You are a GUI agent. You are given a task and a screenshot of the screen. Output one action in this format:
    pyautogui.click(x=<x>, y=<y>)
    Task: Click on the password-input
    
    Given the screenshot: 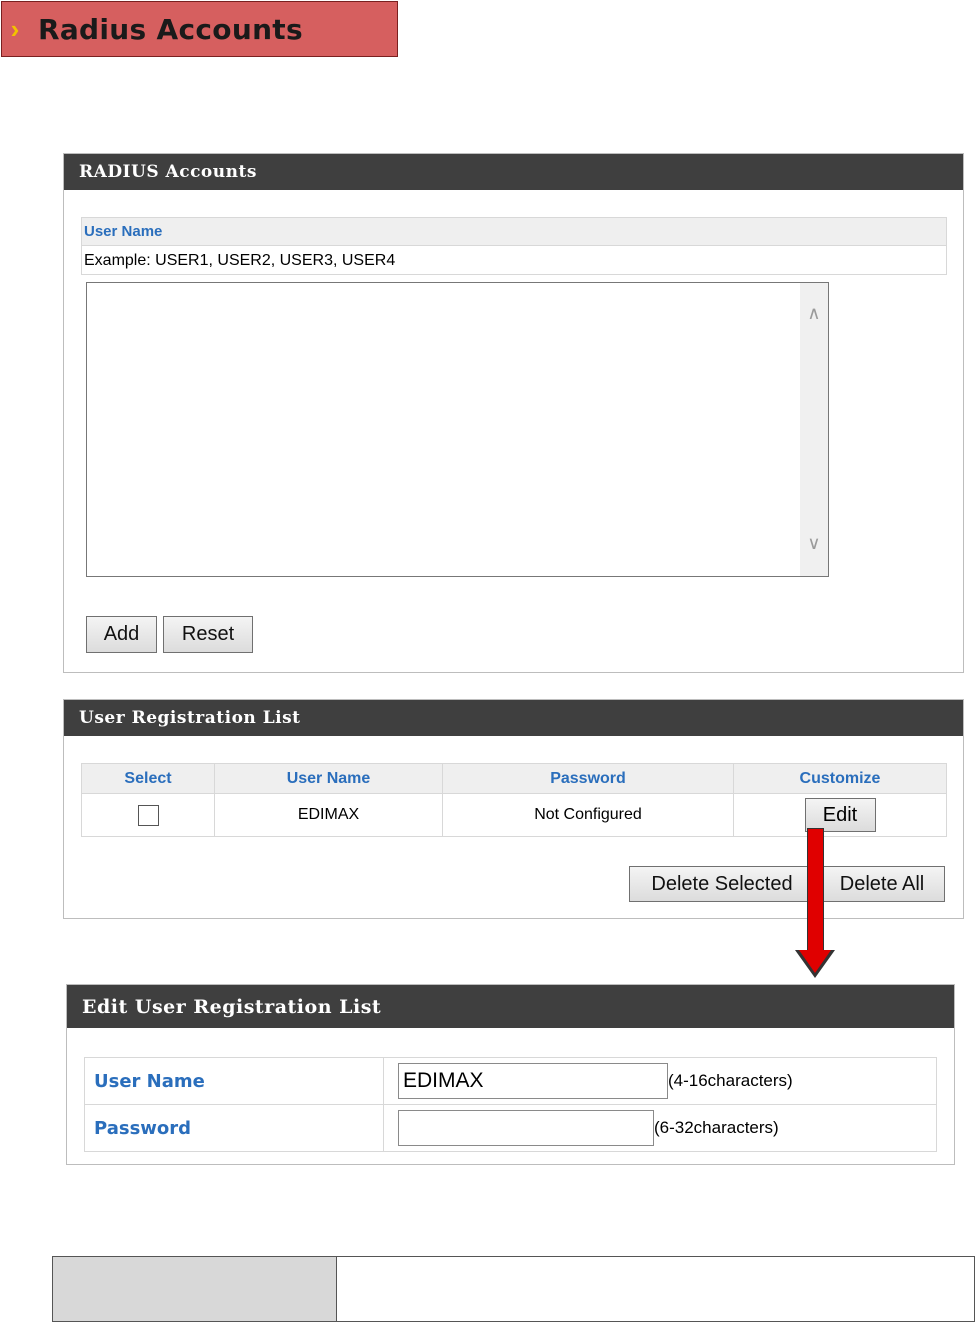 What is the action you would take?
    pyautogui.click(x=526, y=1128)
    